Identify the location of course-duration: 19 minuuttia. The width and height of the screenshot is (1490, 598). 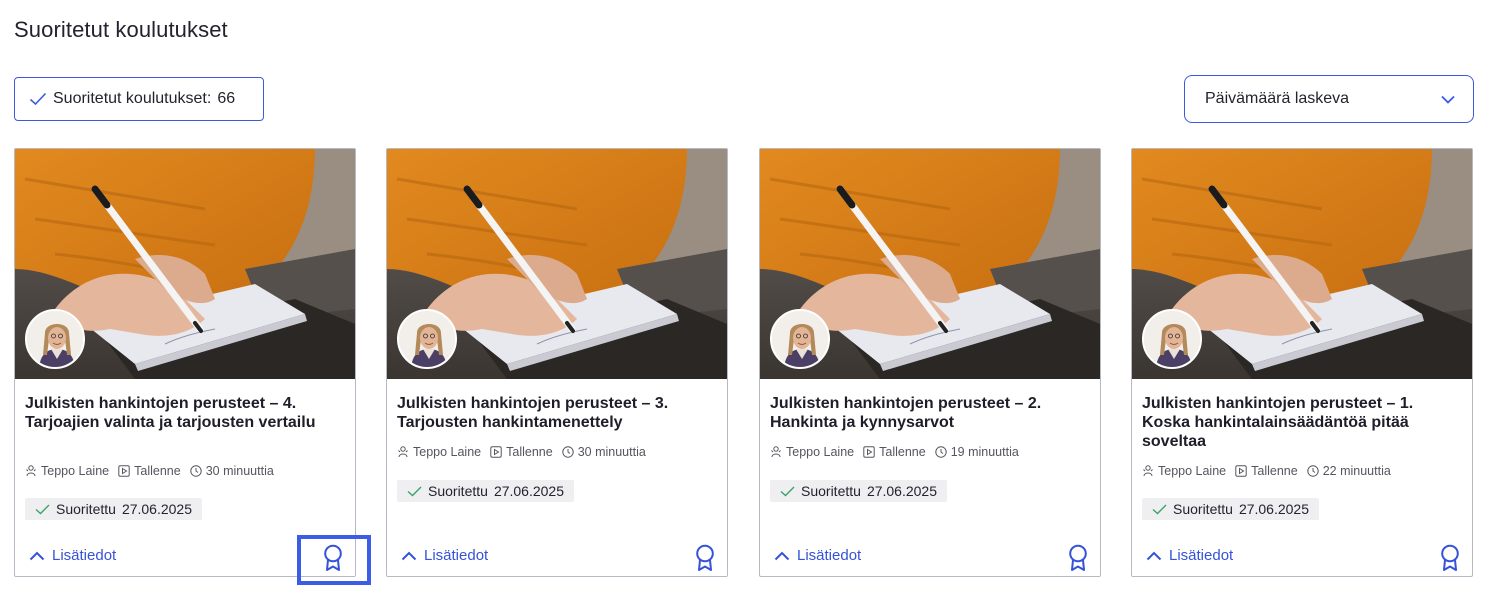
(984, 452).